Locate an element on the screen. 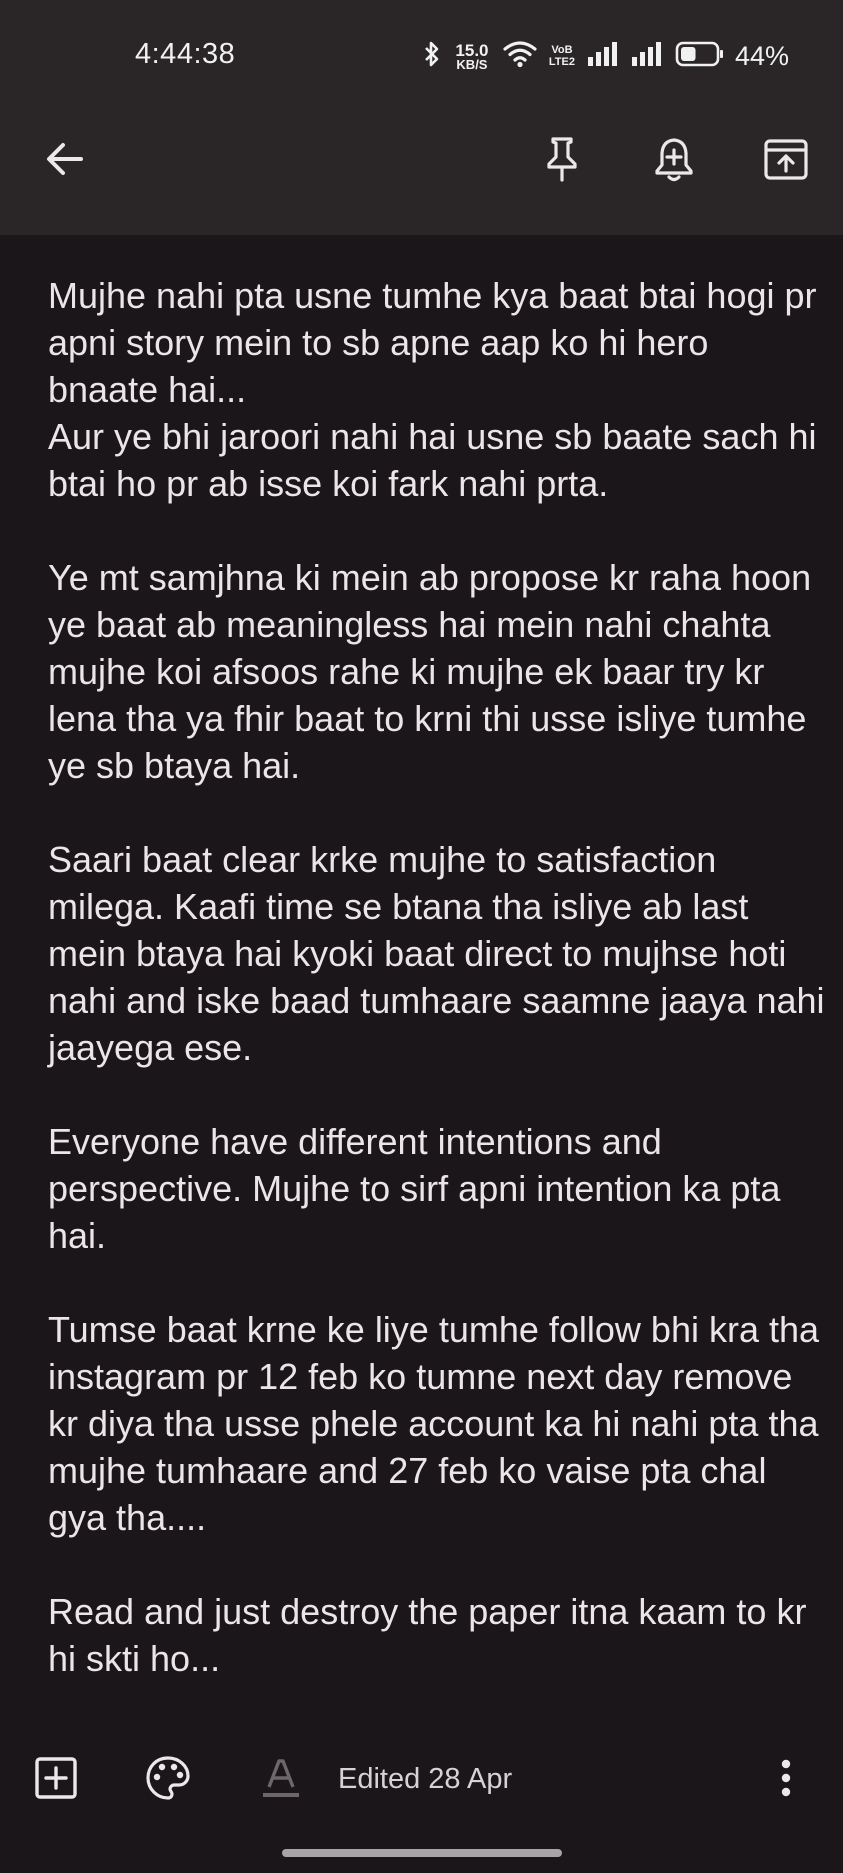  archive-icon is located at coordinates (786, 161).